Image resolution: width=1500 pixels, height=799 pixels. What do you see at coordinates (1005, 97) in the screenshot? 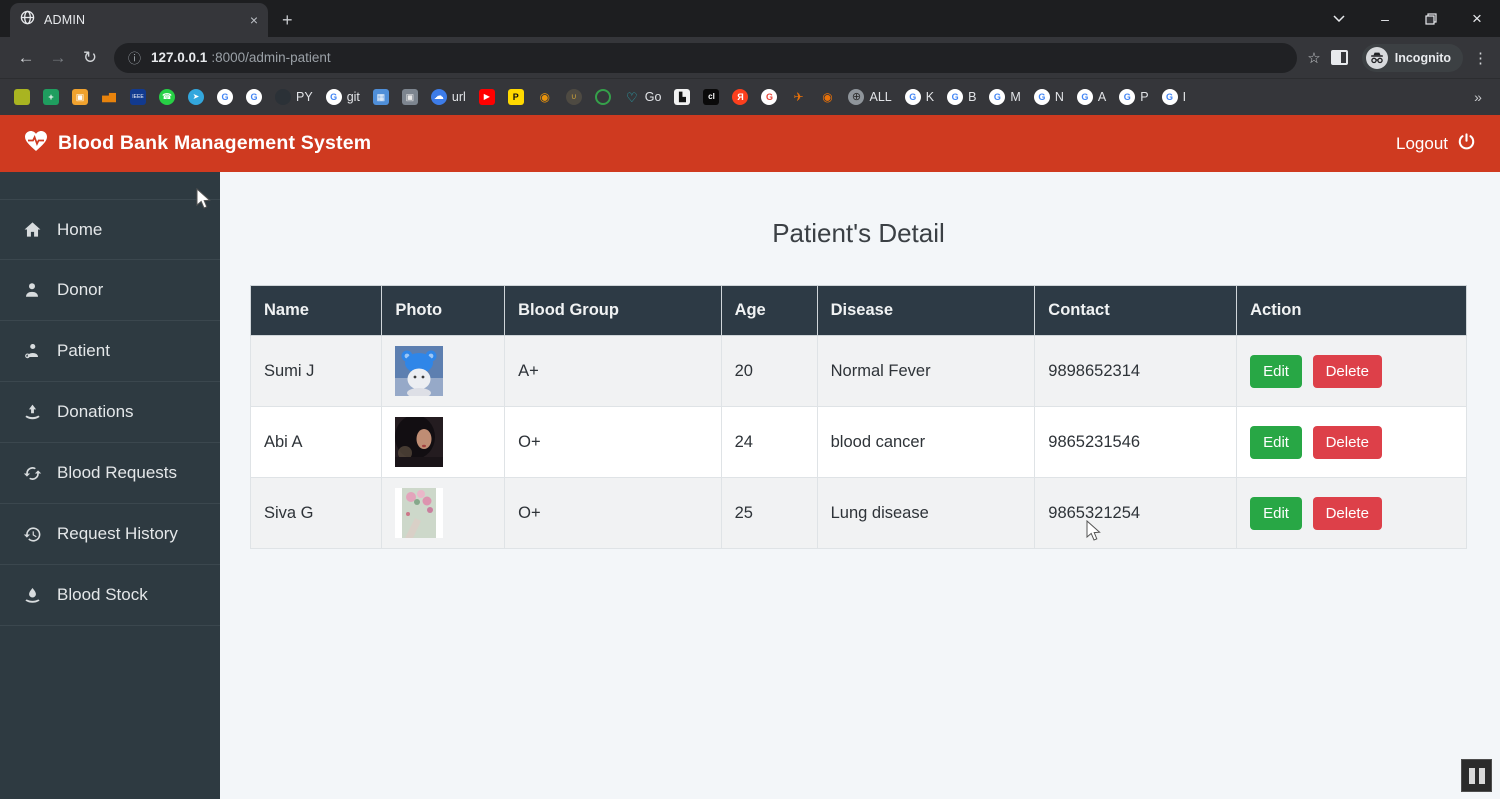
I see `bookmark-google-m-icon: GM` at bounding box center [1005, 97].